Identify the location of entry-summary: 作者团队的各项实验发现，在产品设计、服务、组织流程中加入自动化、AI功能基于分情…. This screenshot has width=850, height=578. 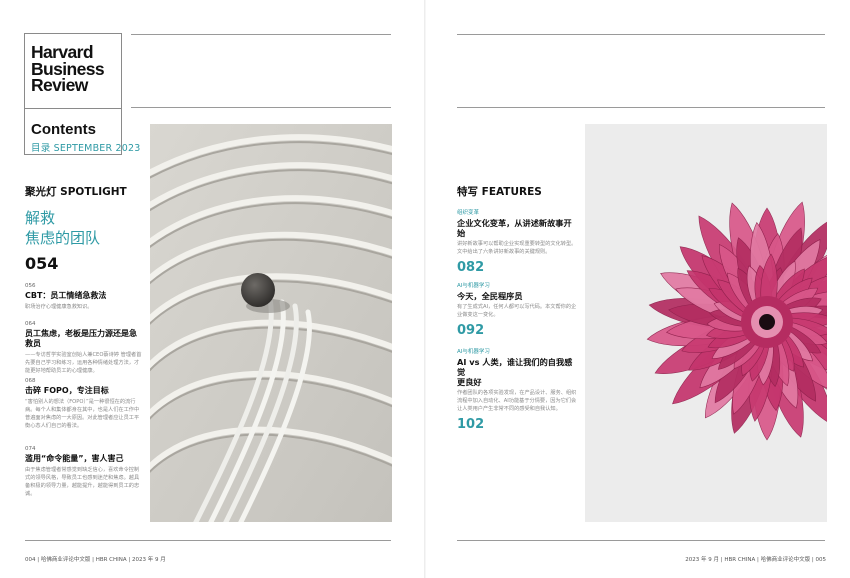
(517, 401).